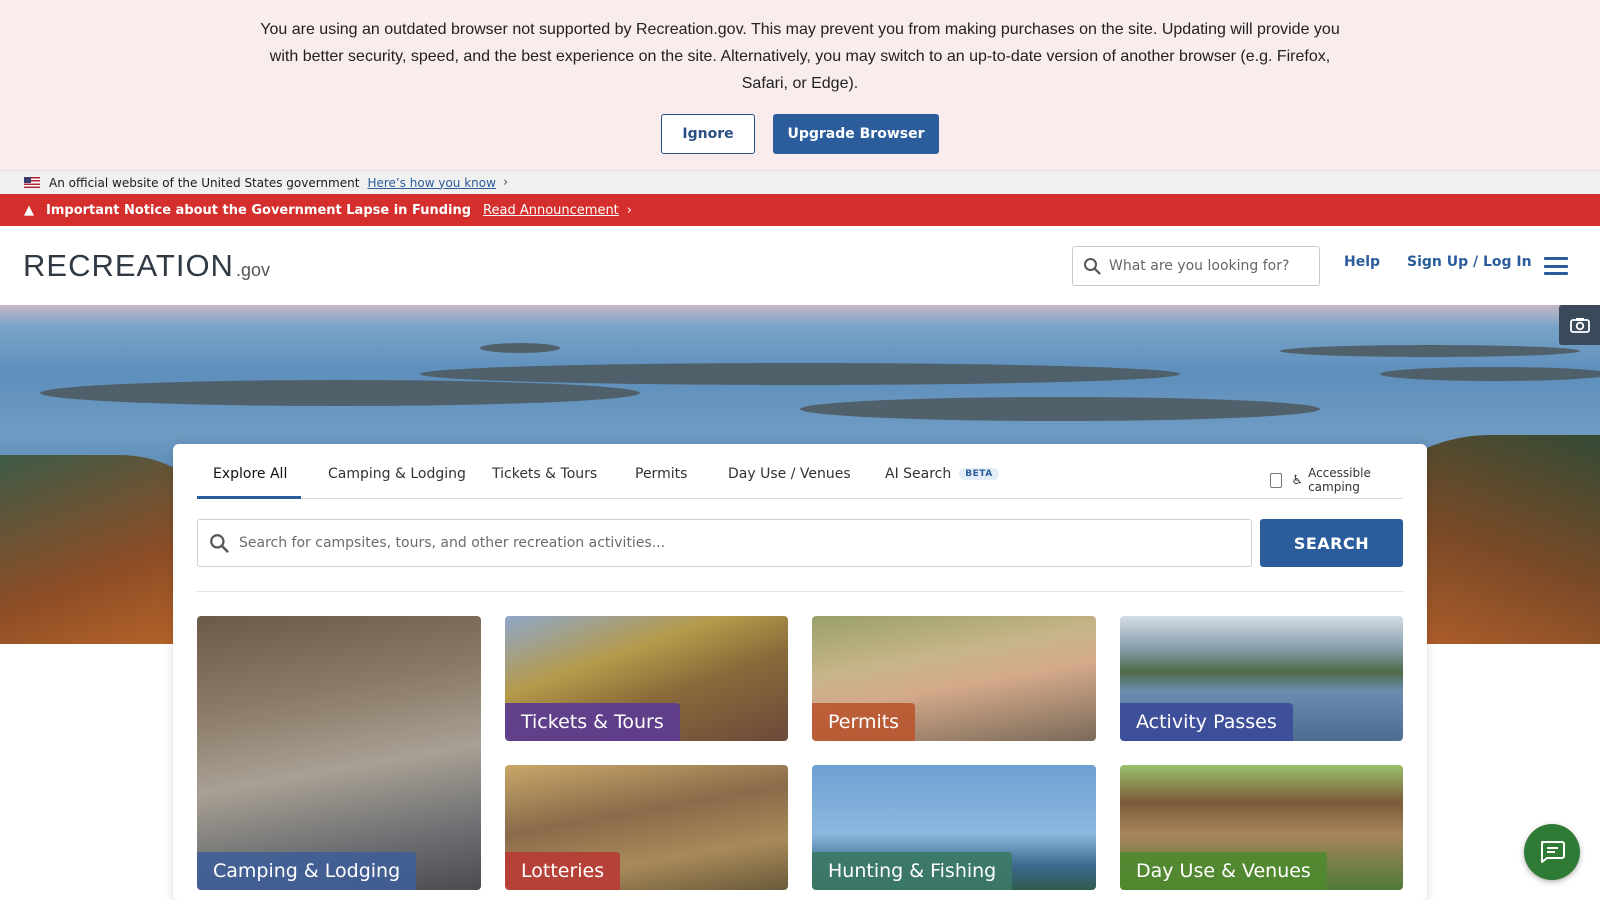 The height and width of the screenshot is (900, 1600). I want to click on divider, so click(800, 591).